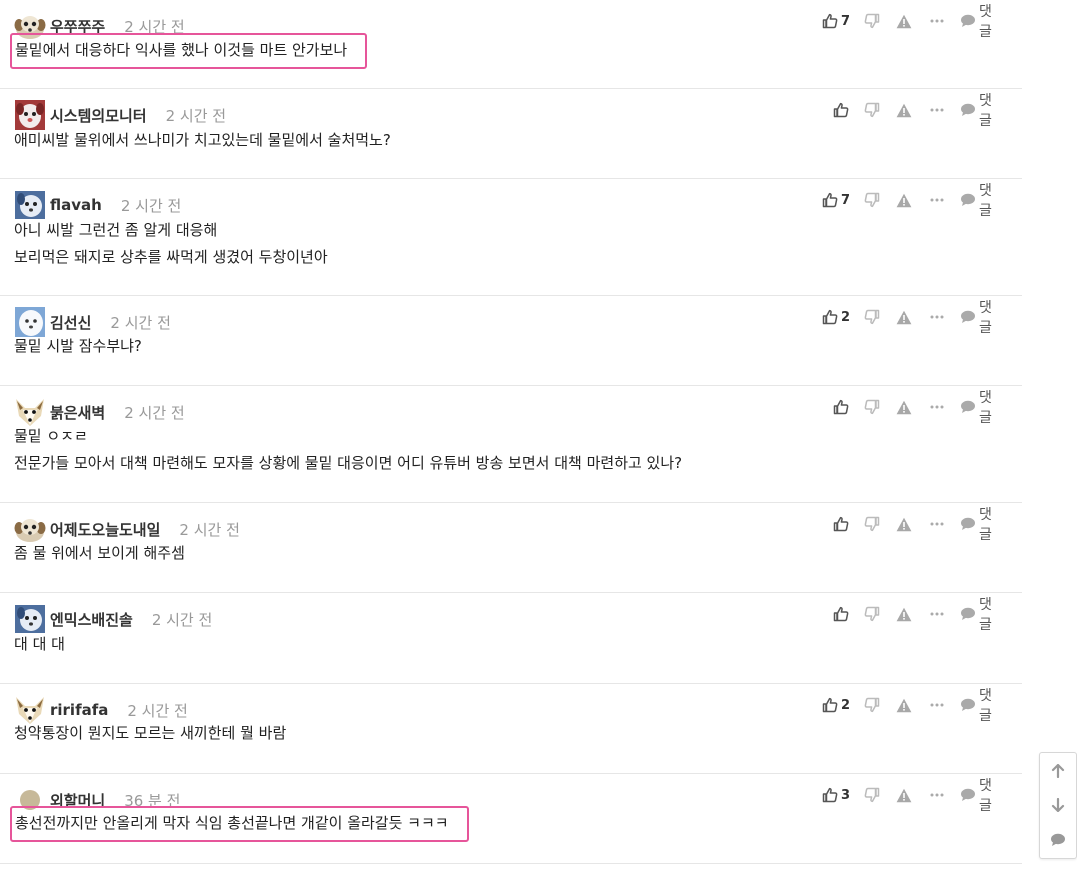 The height and width of the screenshot is (871, 1077). What do you see at coordinates (51, 436) in the screenshot?
I see `comment-text-line: 물밑 ㅇㅈㄹ` at bounding box center [51, 436].